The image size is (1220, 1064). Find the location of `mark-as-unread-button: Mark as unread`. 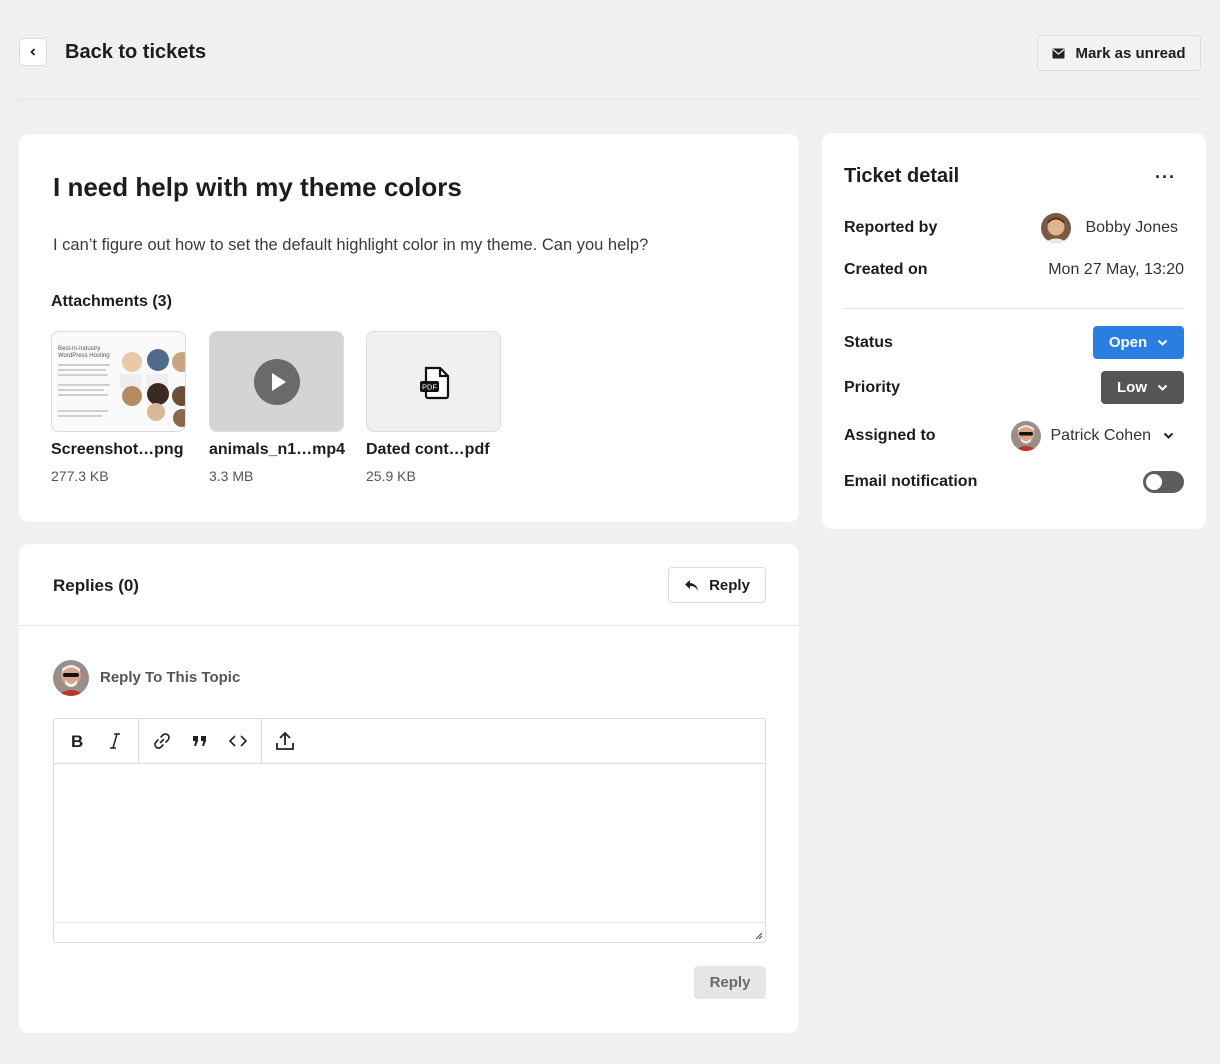

mark-as-unread-button: Mark as unread is located at coordinates (1119, 53).